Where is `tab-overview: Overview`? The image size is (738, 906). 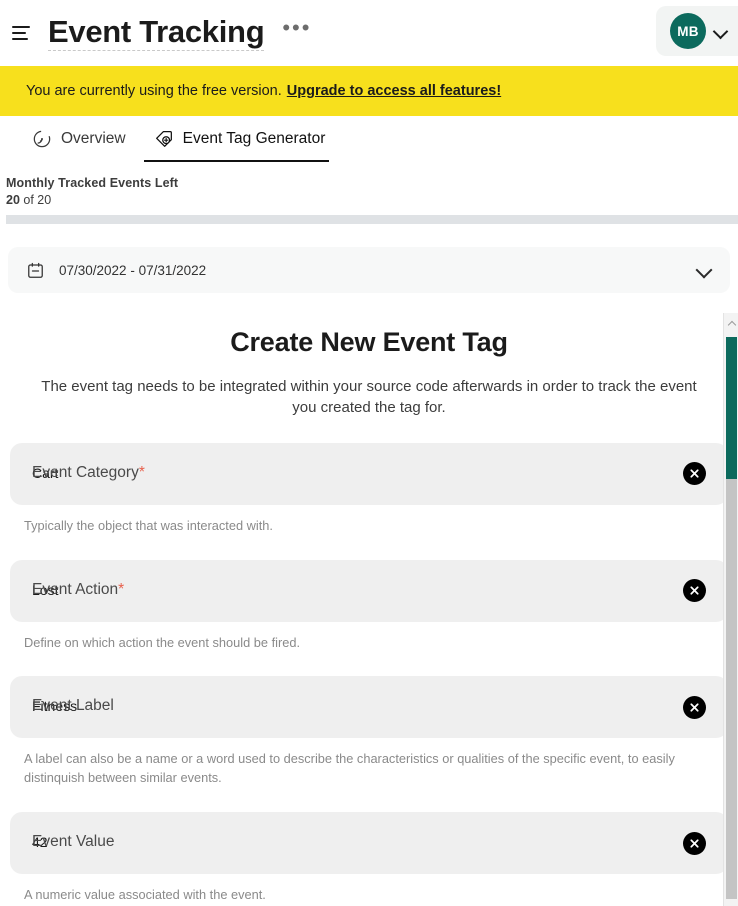 tab-overview: Overview is located at coordinates (83, 139).